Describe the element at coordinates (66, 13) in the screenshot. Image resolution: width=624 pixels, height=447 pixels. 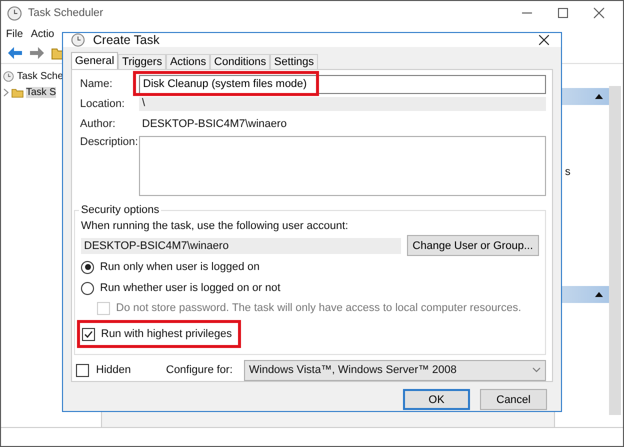
I see `window-title: Task Scheduler` at that location.